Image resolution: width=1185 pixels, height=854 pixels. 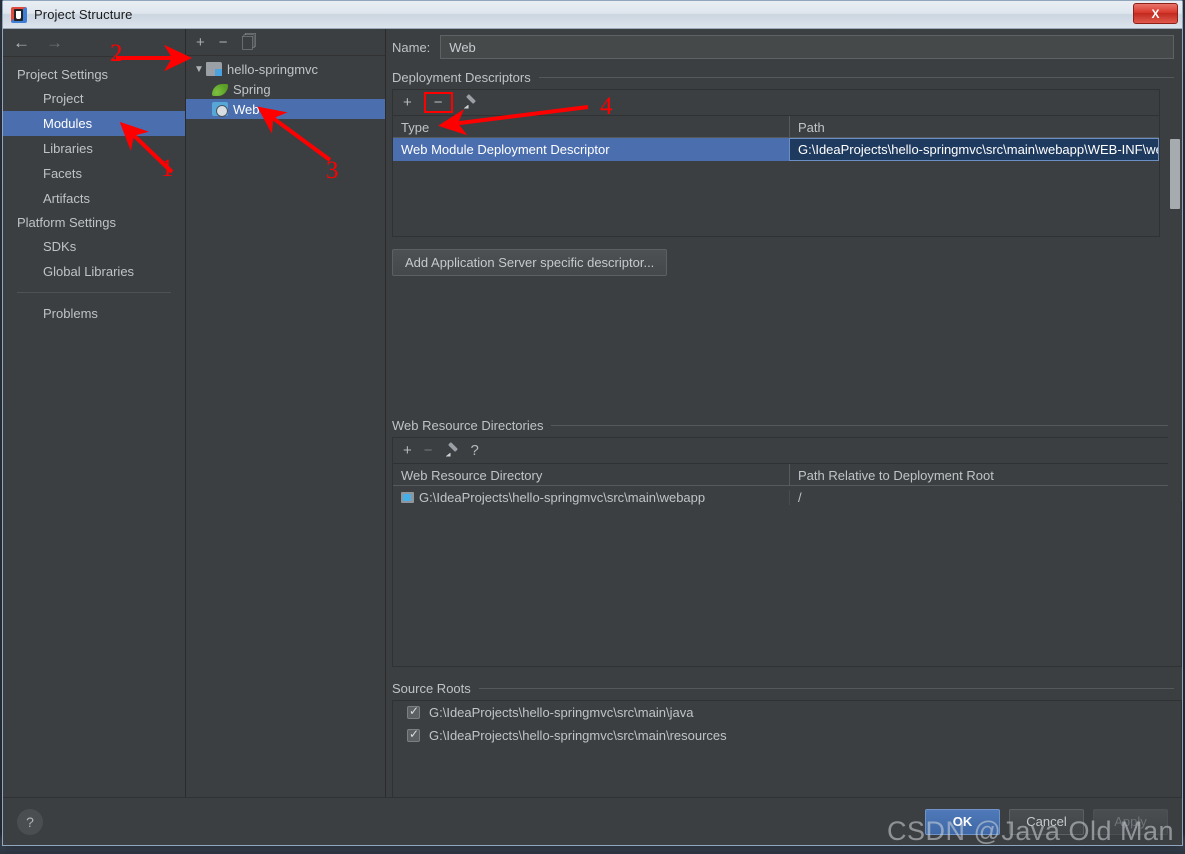 I want to click on annotation-overlay, so click(x=352, y=109).